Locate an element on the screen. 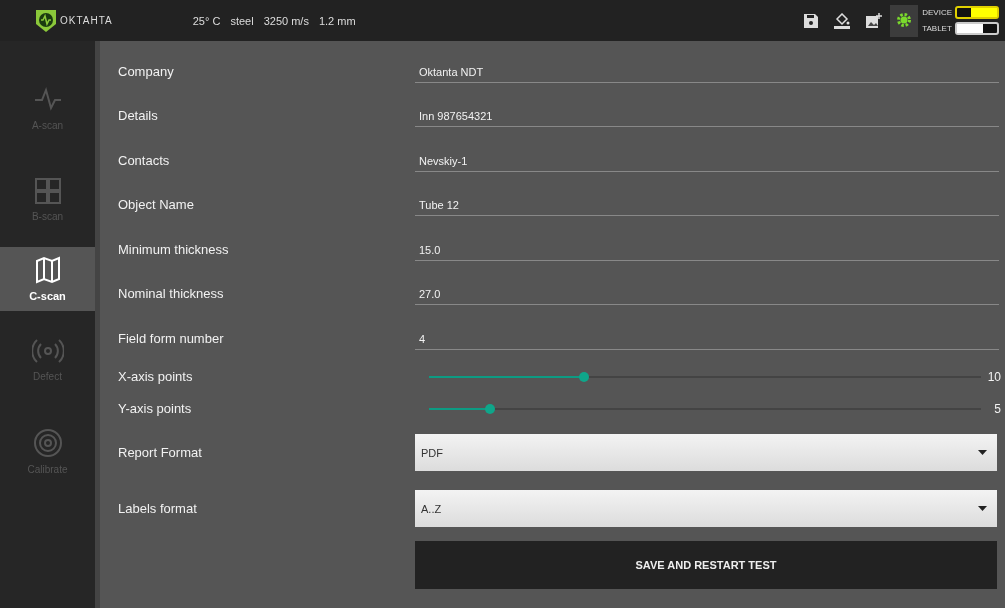 The image size is (1005, 608). sidebar-item: C-scan is located at coordinates (47, 279).